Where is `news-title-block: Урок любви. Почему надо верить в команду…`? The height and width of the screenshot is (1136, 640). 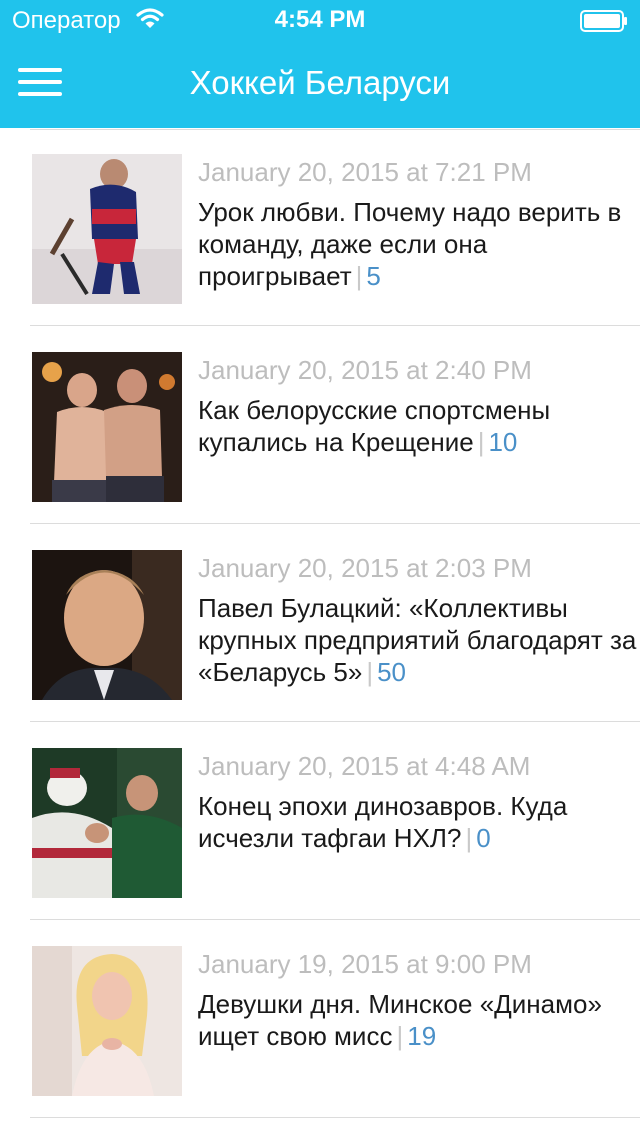 news-title-block: Урок любви. Почему надо верить в команду… is located at coordinates (418, 244).